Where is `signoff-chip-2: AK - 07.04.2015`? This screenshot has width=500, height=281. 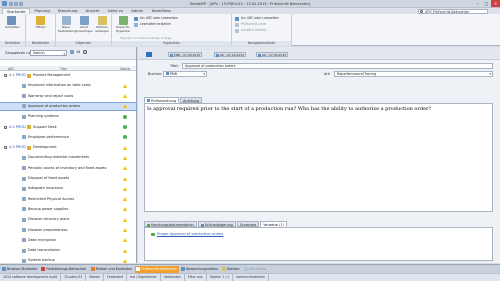
signoff-chip-2: AK - 07.04.2015 is located at coordinates (230, 54).